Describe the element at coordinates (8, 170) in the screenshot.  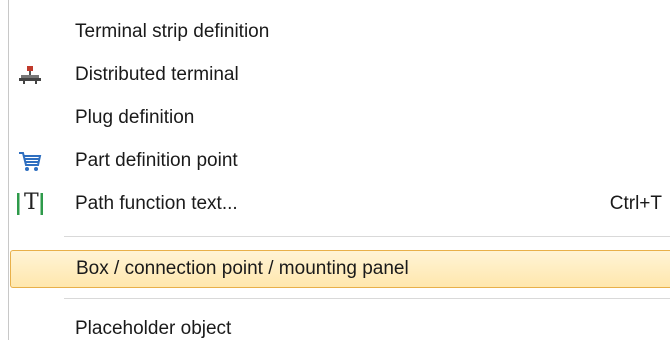
I see `menu-left-border` at that location.